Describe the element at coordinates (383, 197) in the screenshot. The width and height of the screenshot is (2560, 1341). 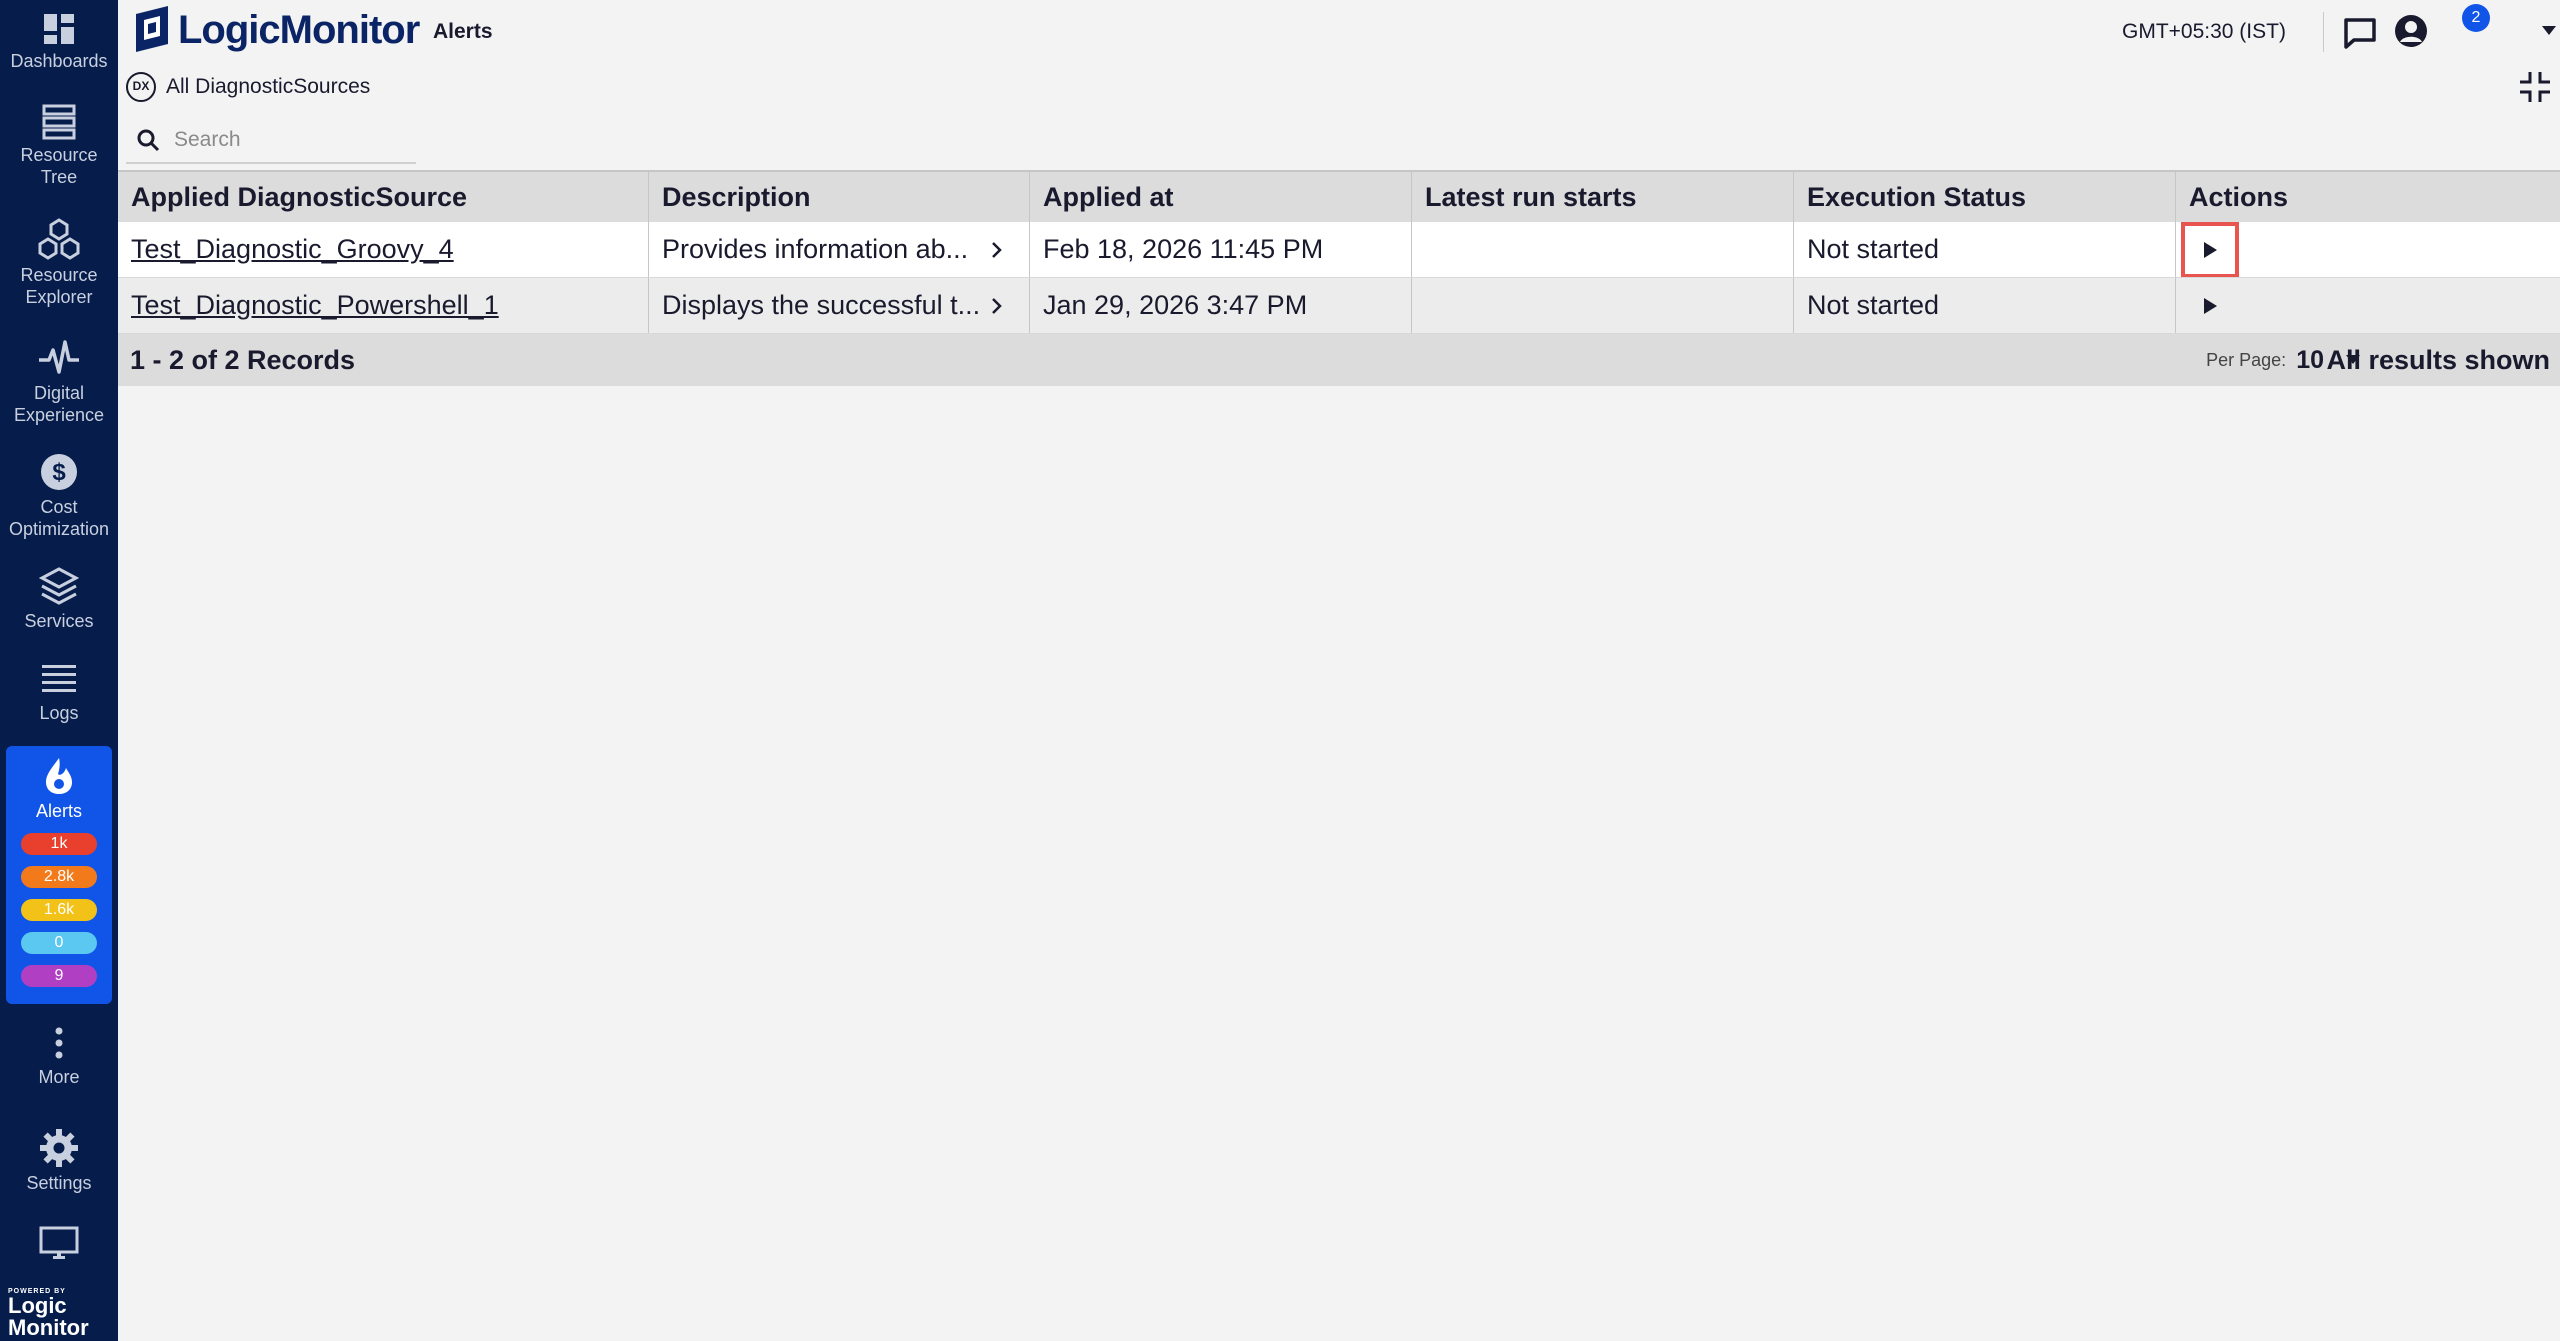
I see `col-header-source: Applied DiagnosticSource` at that location.